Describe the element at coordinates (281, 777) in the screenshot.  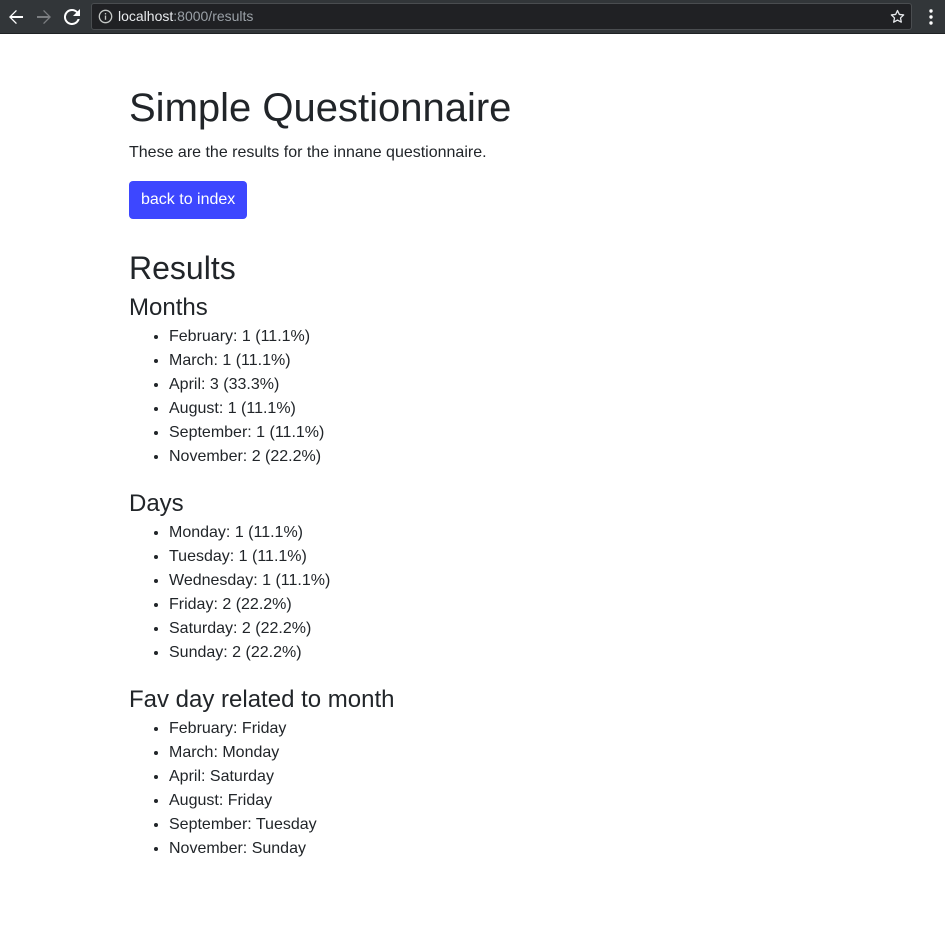
I see `list-item: April: Saturday` at that location.